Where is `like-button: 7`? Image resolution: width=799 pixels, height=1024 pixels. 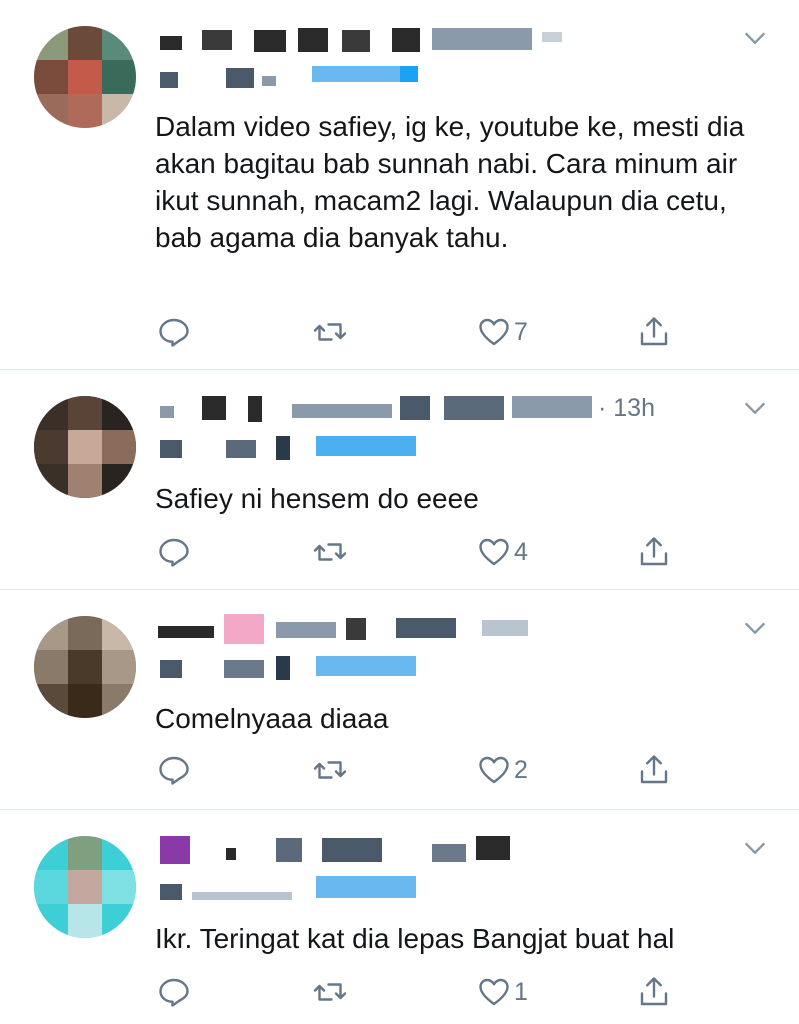 like-button: 7 is located at coordinates (502, 332).